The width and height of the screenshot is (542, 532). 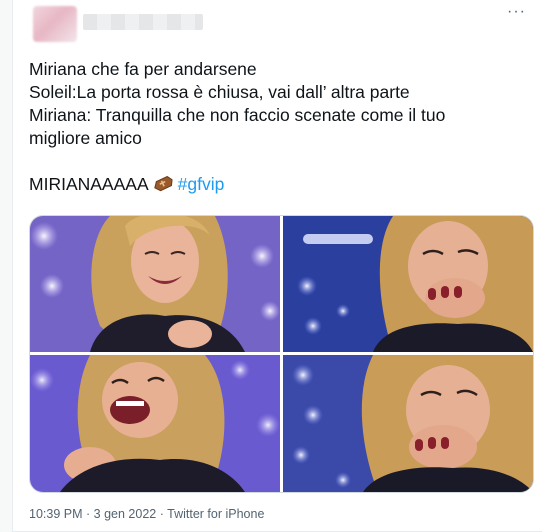 What do you see at coordinates (89, 184) in the screenshot?
I see `shout-text: MIRIANAAAAA` at bounding box center [89, 184].